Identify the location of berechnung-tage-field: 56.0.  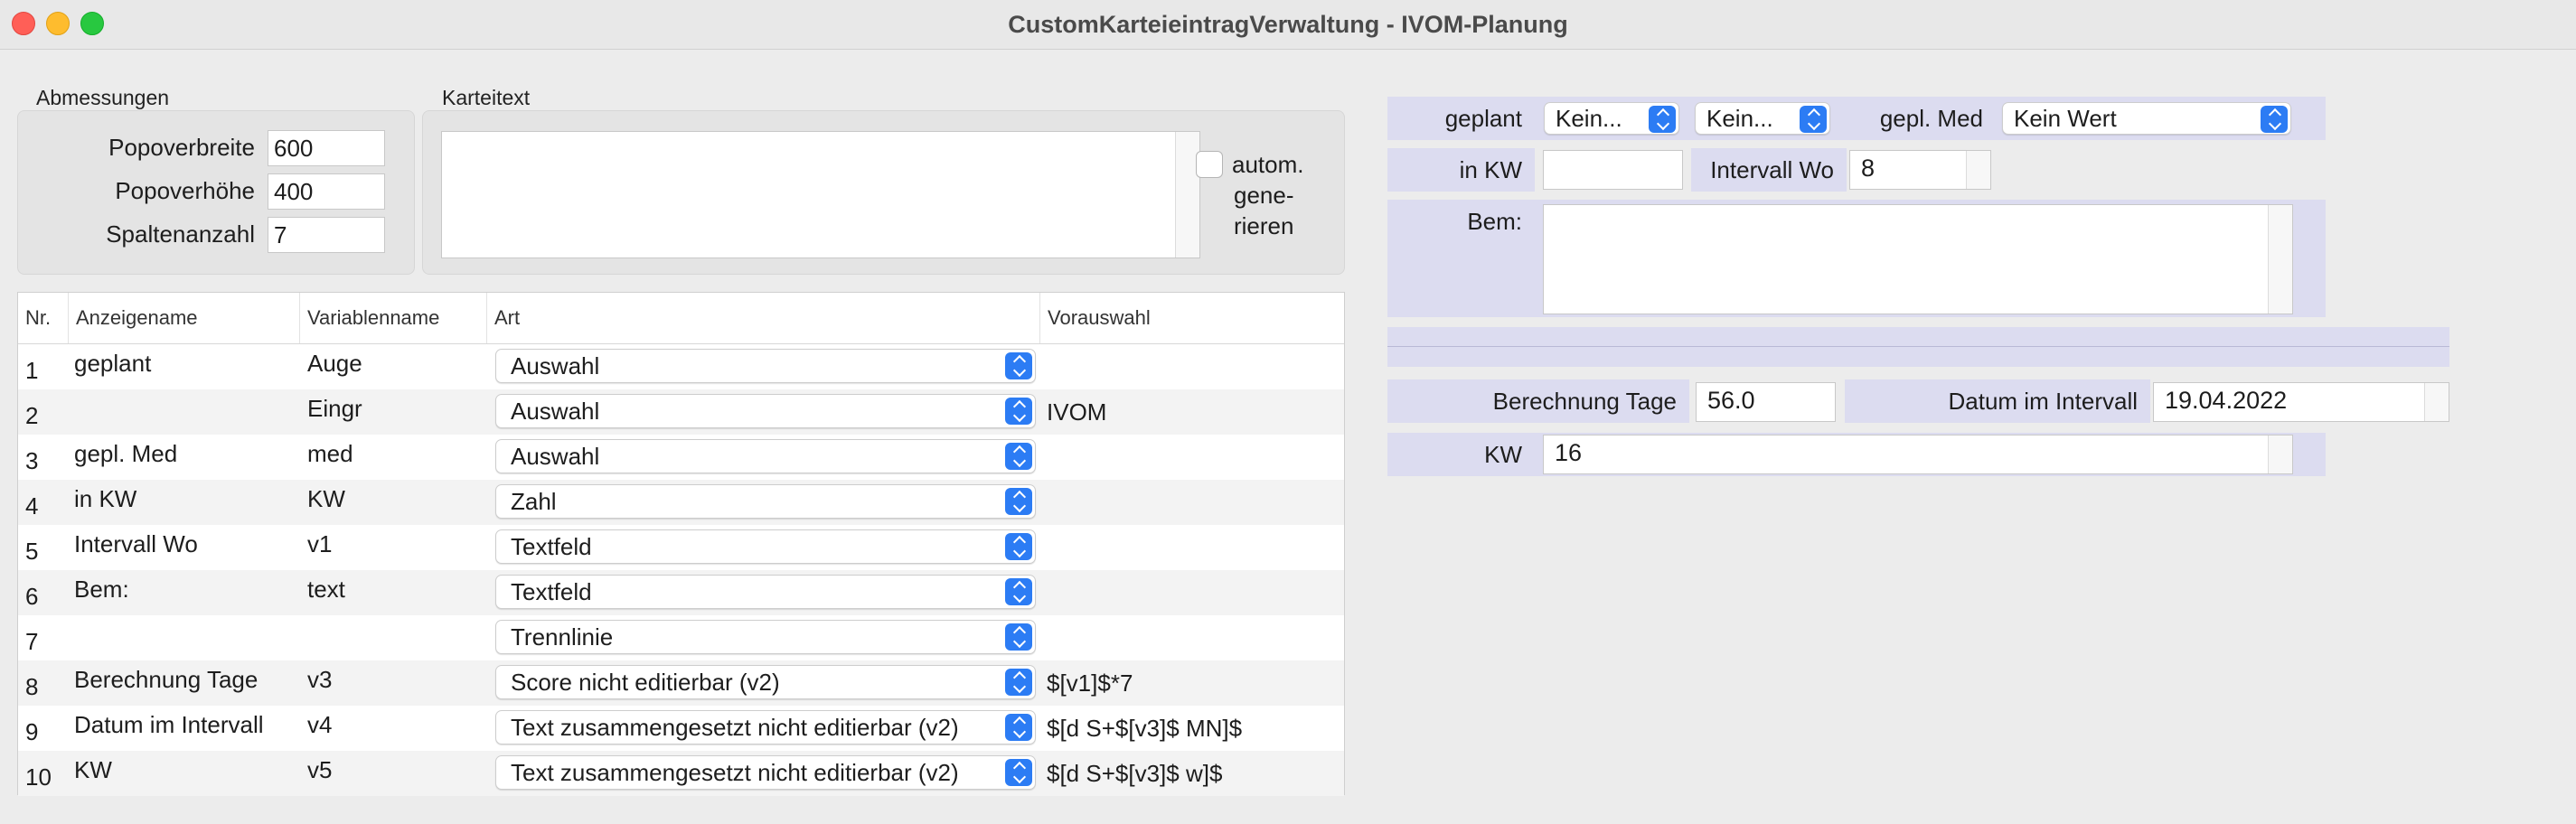
(1766, 402).